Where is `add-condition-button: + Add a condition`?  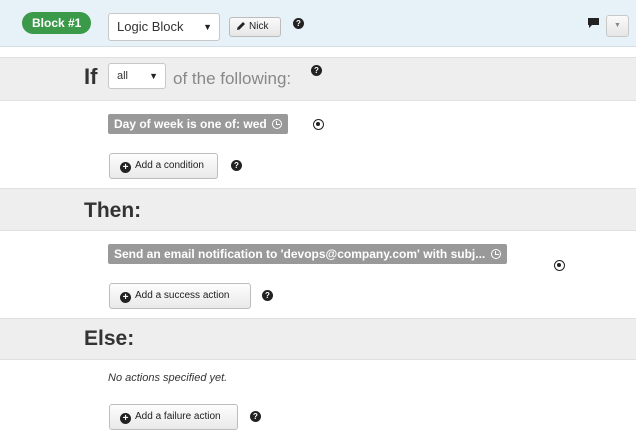
add-condition-button: + Add a condition is located at coordinates (163, 166).